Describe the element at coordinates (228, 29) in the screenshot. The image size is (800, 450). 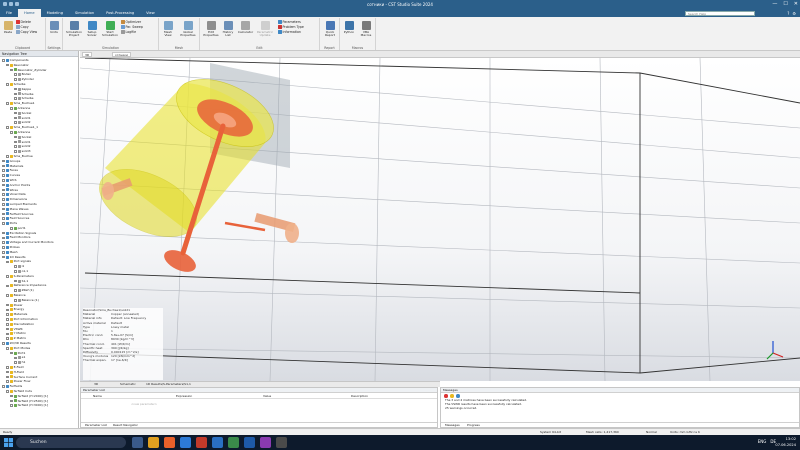
I see `history-list-button: History List` at that location.